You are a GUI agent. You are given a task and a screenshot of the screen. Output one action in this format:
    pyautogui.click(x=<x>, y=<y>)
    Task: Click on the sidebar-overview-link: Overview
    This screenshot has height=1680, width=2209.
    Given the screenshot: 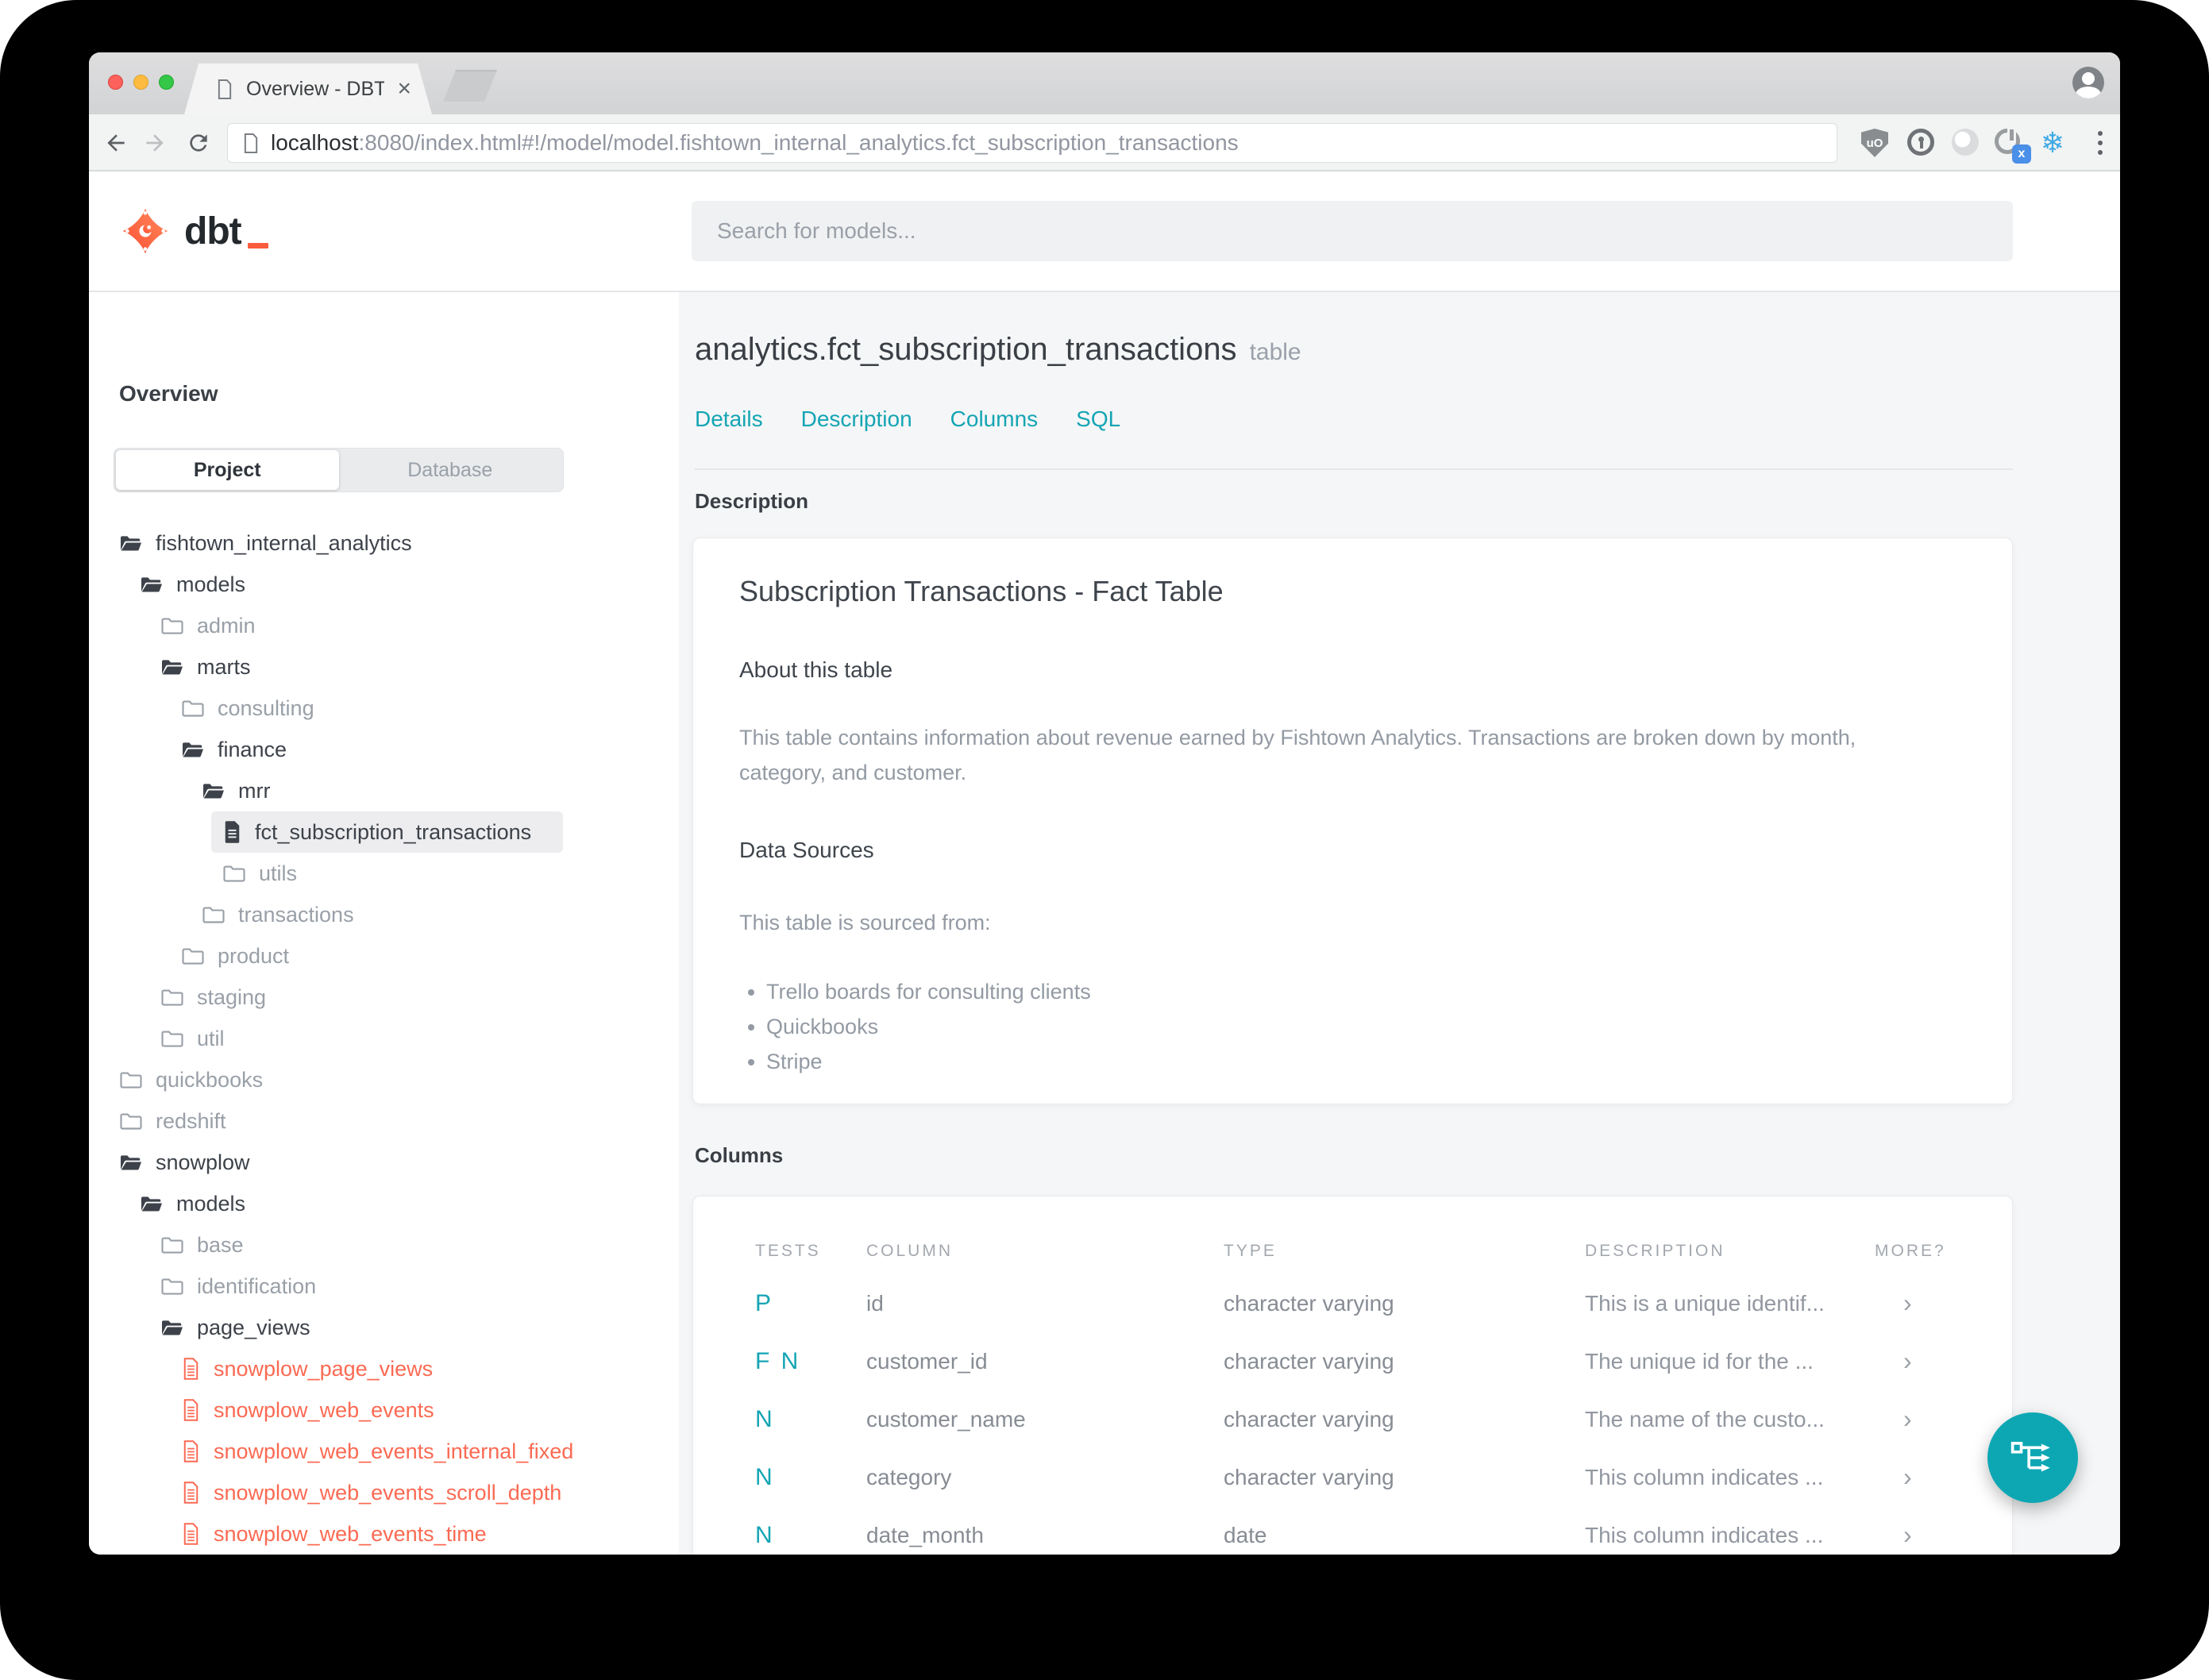 What is the action you would take?
    pyautogui.click(x=169, y=394)
    